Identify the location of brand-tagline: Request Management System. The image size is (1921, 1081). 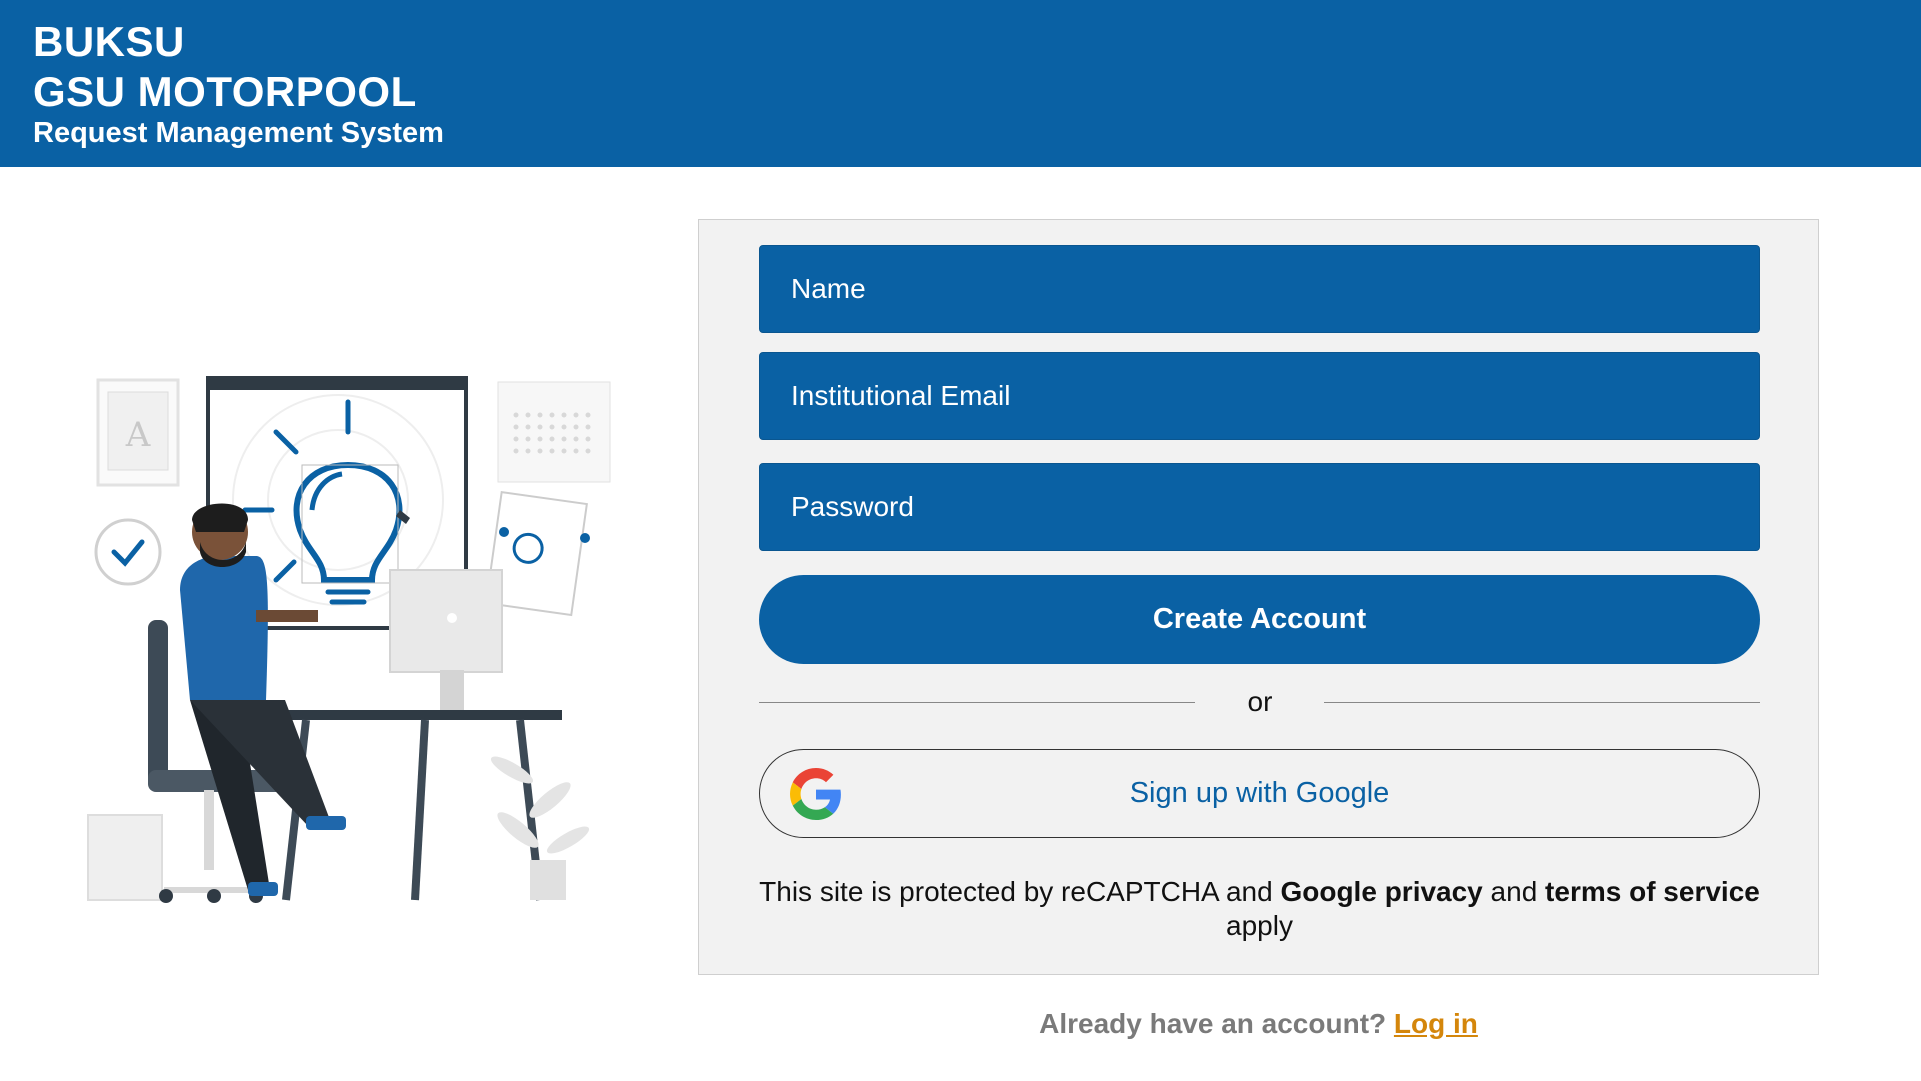
(238, 133).